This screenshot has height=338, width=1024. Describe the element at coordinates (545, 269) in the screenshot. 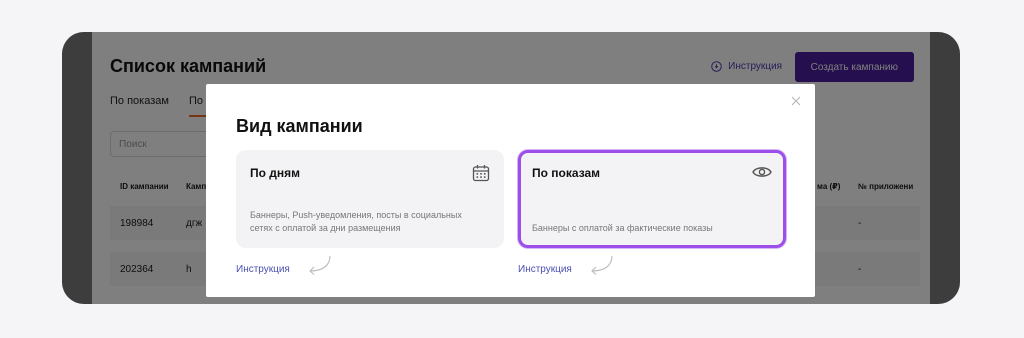

I see `instruction-link-by-impressions: Инструкция` at that location.